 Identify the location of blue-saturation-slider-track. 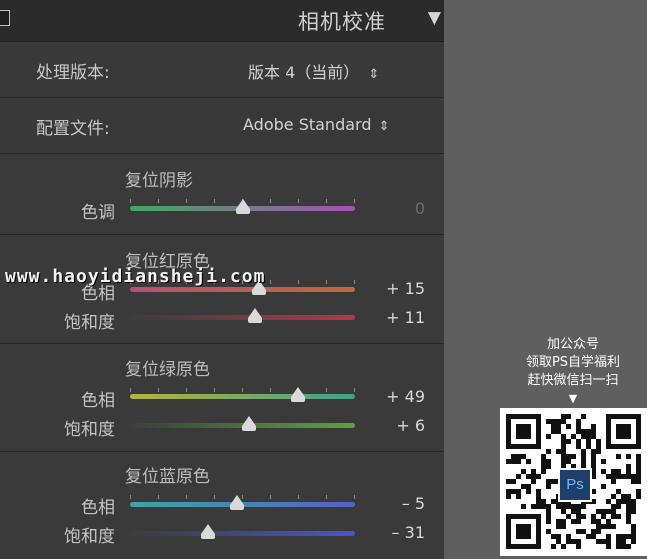
(242, 533).